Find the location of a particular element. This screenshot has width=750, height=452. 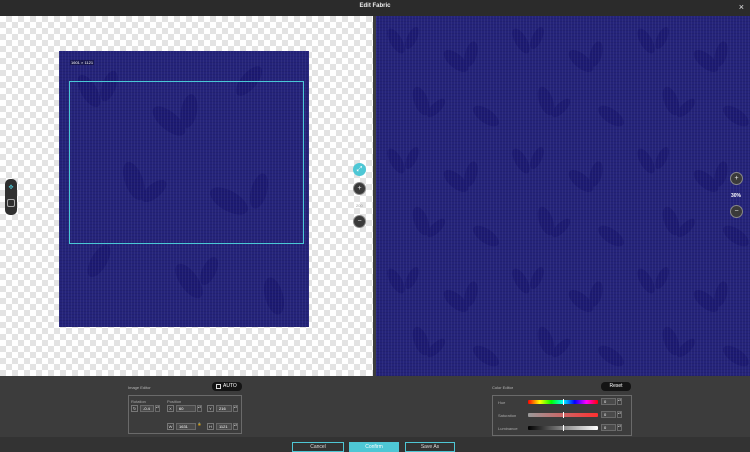

zoom-in-icon: + is located at coordinates (359, 188).